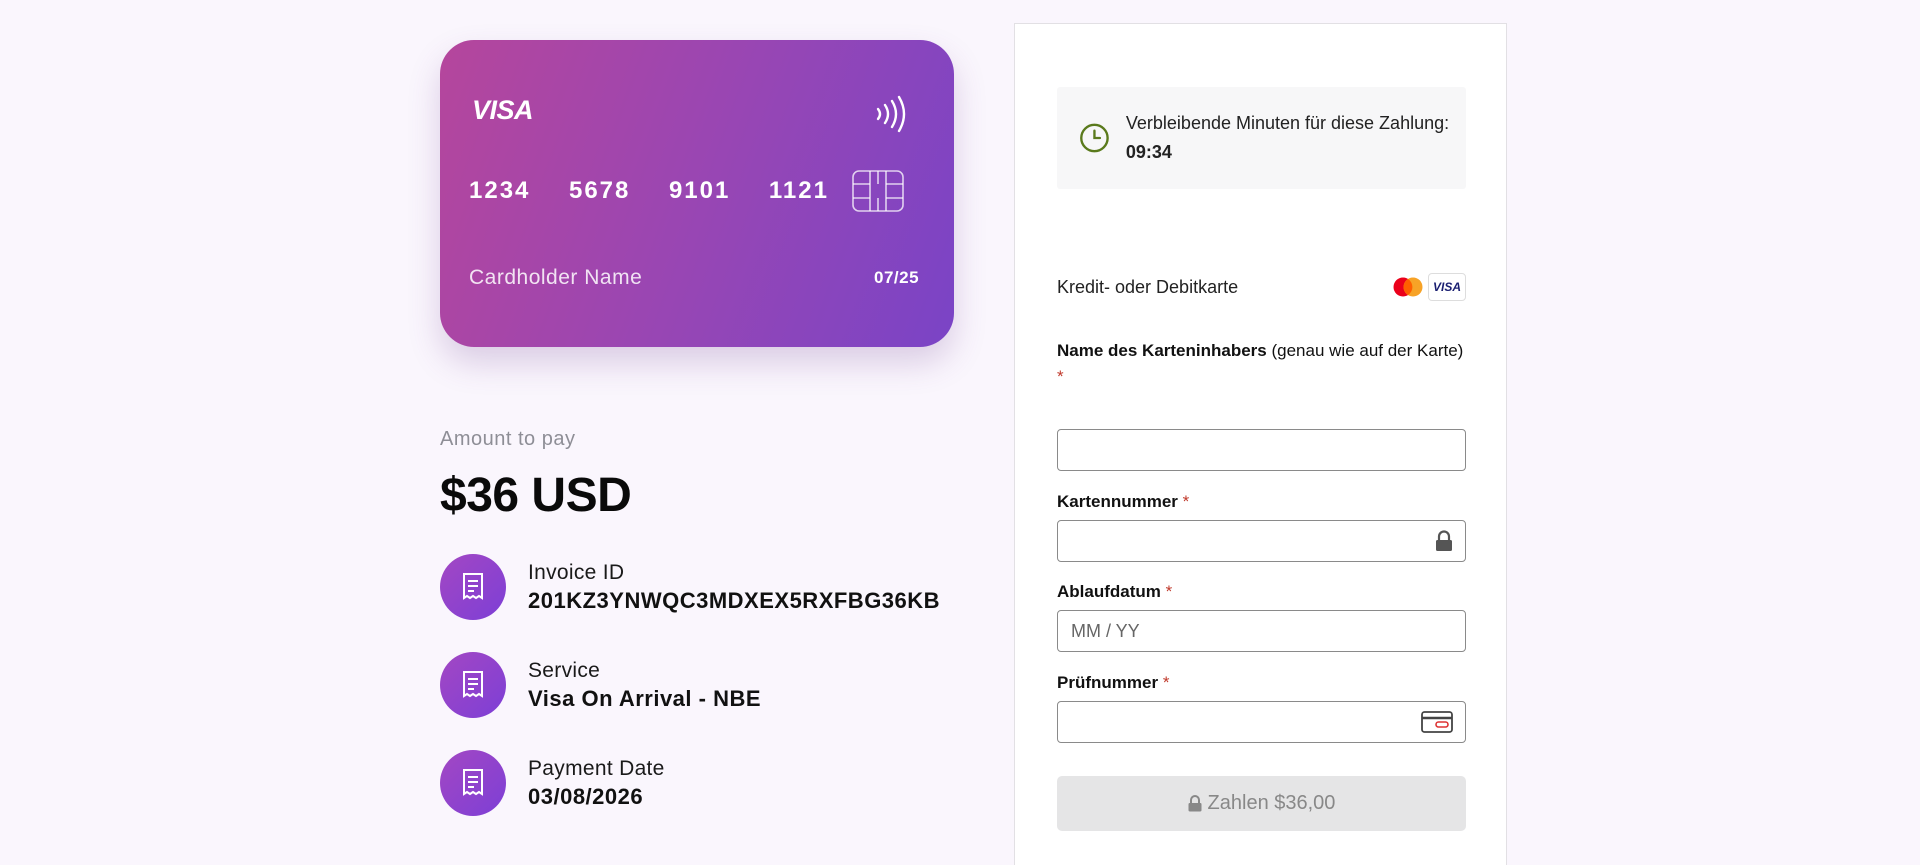  I want to click on chip-icon, so click(878, 191).